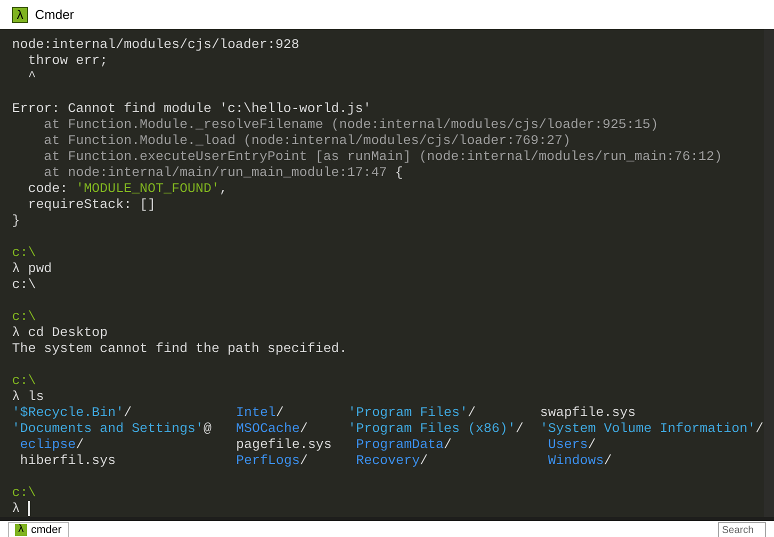 The image size is (774, 537). Describe the element at coordinates (156, 45) in the screenshot. I see `terminal-text: node:internal/modules/cjs/loader:928` at that location.